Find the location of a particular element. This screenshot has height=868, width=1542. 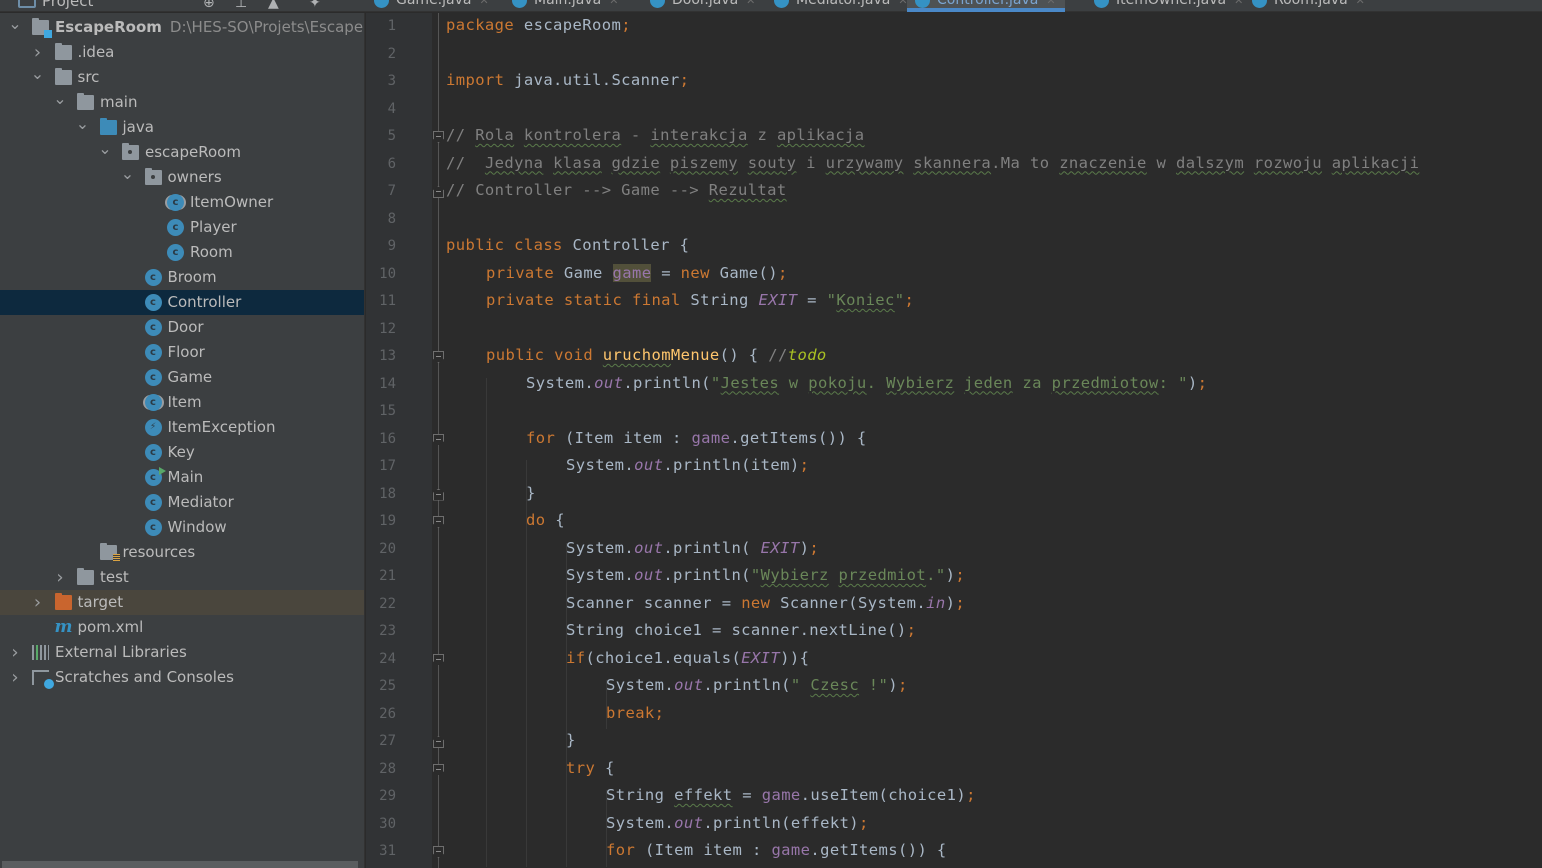

code-line: package escapeRoom; is located at coordinates (538, 25).